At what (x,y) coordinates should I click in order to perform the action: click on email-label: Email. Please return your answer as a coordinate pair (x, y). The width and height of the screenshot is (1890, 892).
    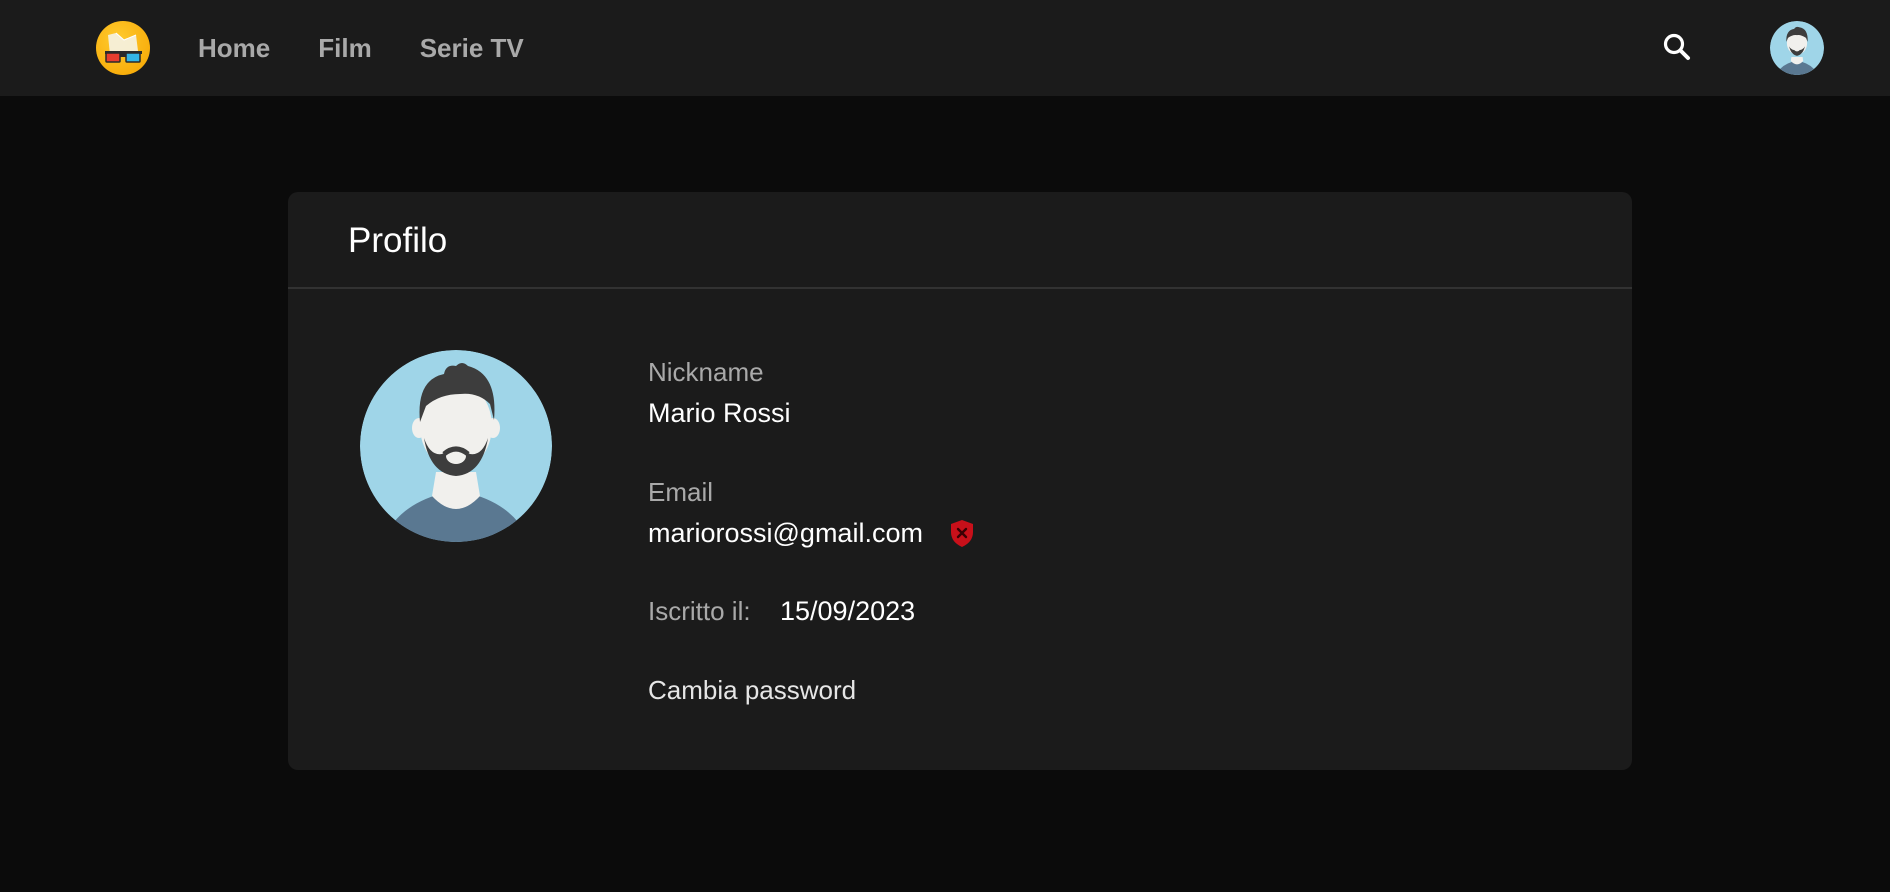
    Looking at the image, I should click on (681, 492).